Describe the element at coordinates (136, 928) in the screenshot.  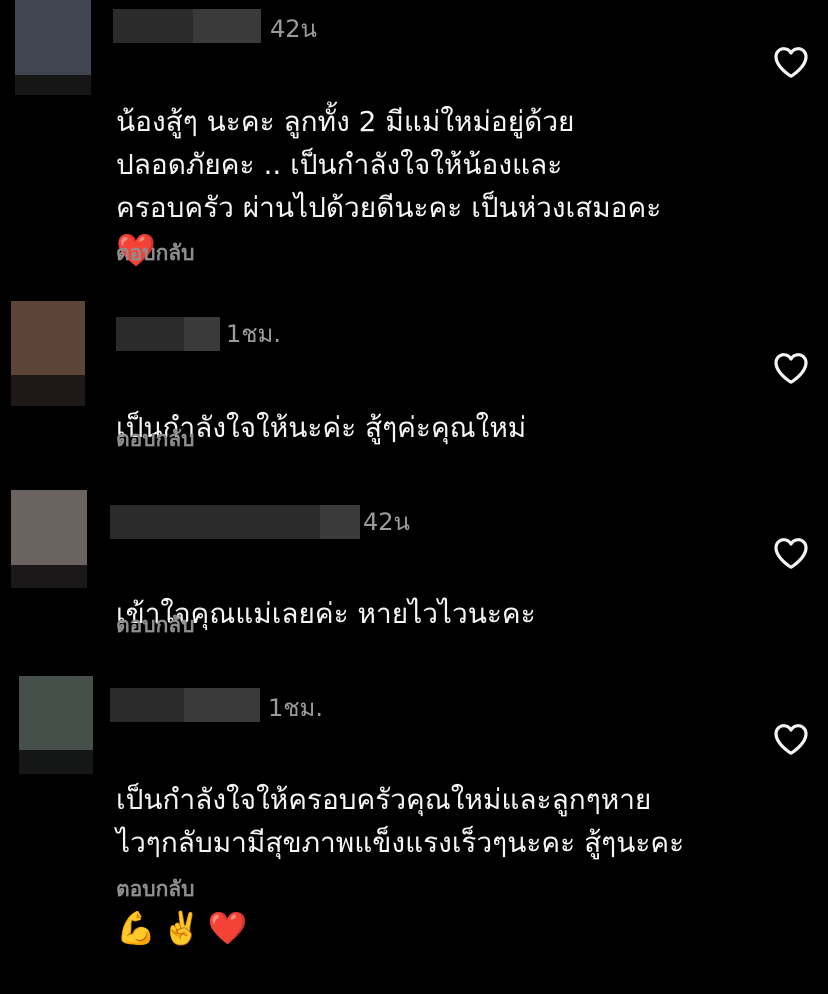
I see `flexed-biceps-emoji: 💪` at that location.